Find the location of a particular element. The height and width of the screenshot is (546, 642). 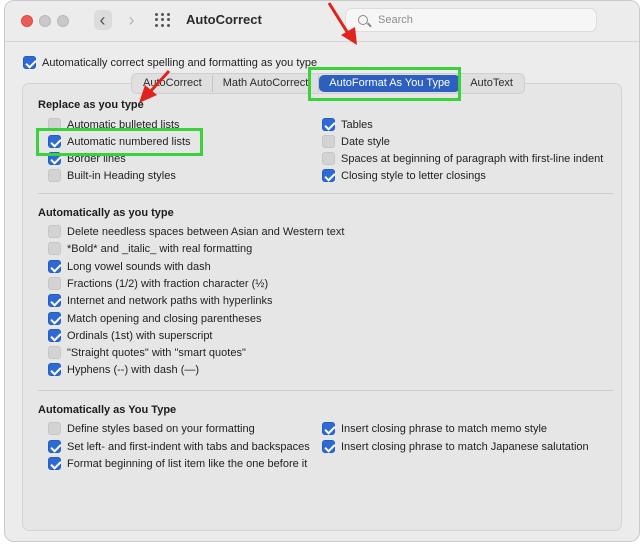

option-row: *Bold* and _italic_ with real formatting is located at coordinates (150, 248).